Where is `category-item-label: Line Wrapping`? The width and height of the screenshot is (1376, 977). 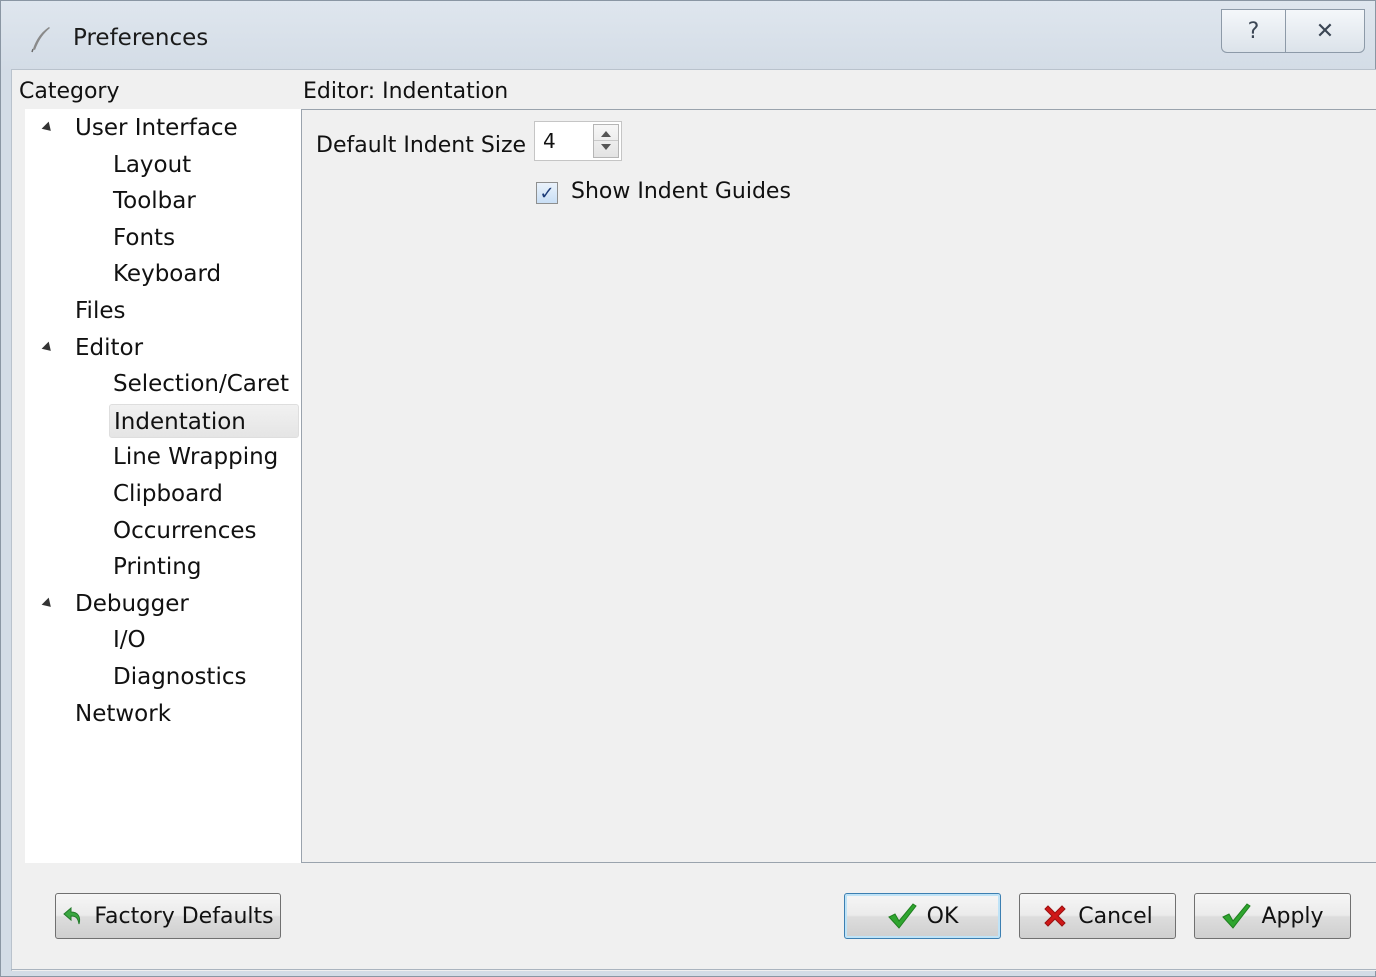 category-item-label: Line Wrapping is located at coordinates (196, 457).